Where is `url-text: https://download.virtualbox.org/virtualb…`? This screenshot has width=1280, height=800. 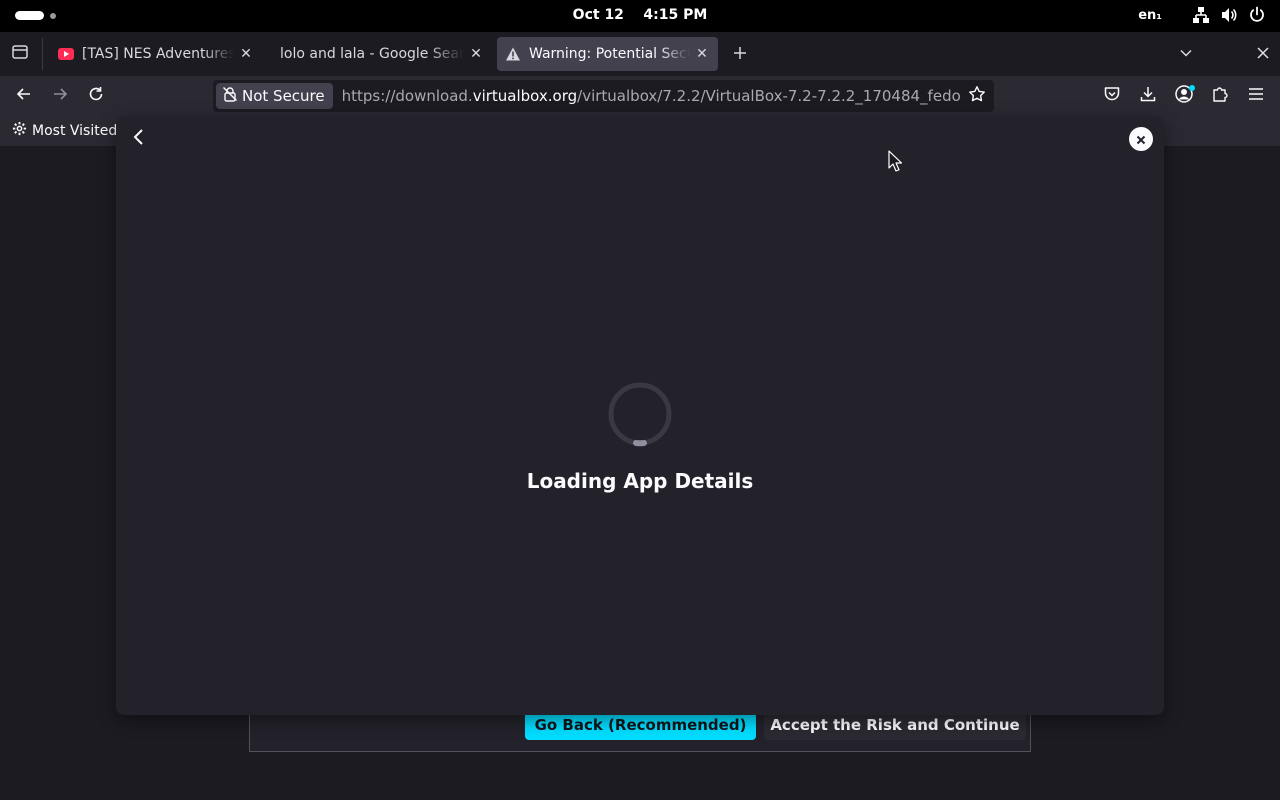 url-text: https://download.virtualbox.org/virtualb… is located at coordinates (651, 96).